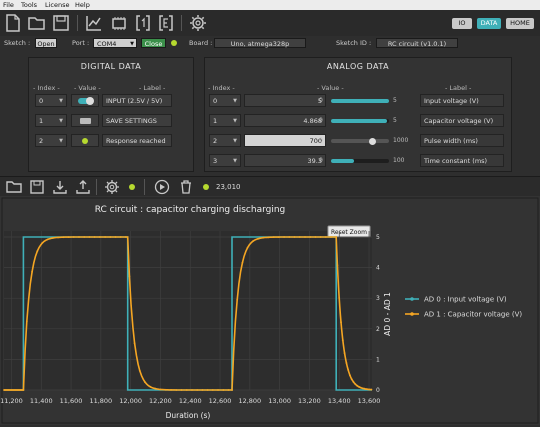  What do you see at coordinates (119, 23) in the screenshot?
I see `microchip-icon` at bounding box center [119, 23].